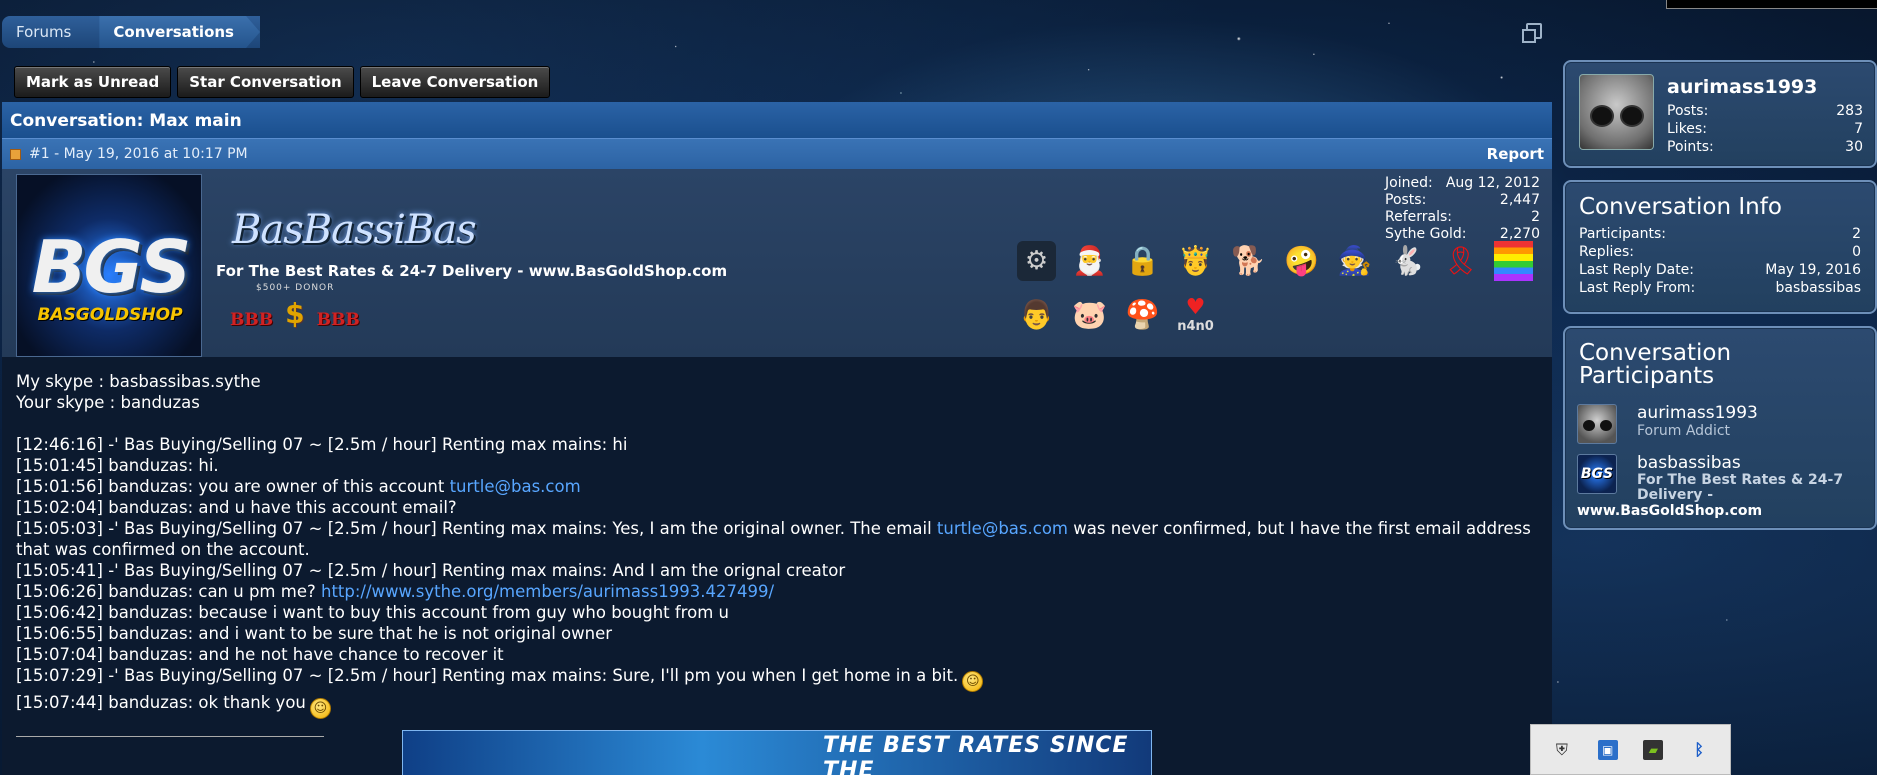 The height and width of the screenshot is (775, 1877). I want to click on banner-text: THE BEST RATES SINCE THE, so click(976, 754).